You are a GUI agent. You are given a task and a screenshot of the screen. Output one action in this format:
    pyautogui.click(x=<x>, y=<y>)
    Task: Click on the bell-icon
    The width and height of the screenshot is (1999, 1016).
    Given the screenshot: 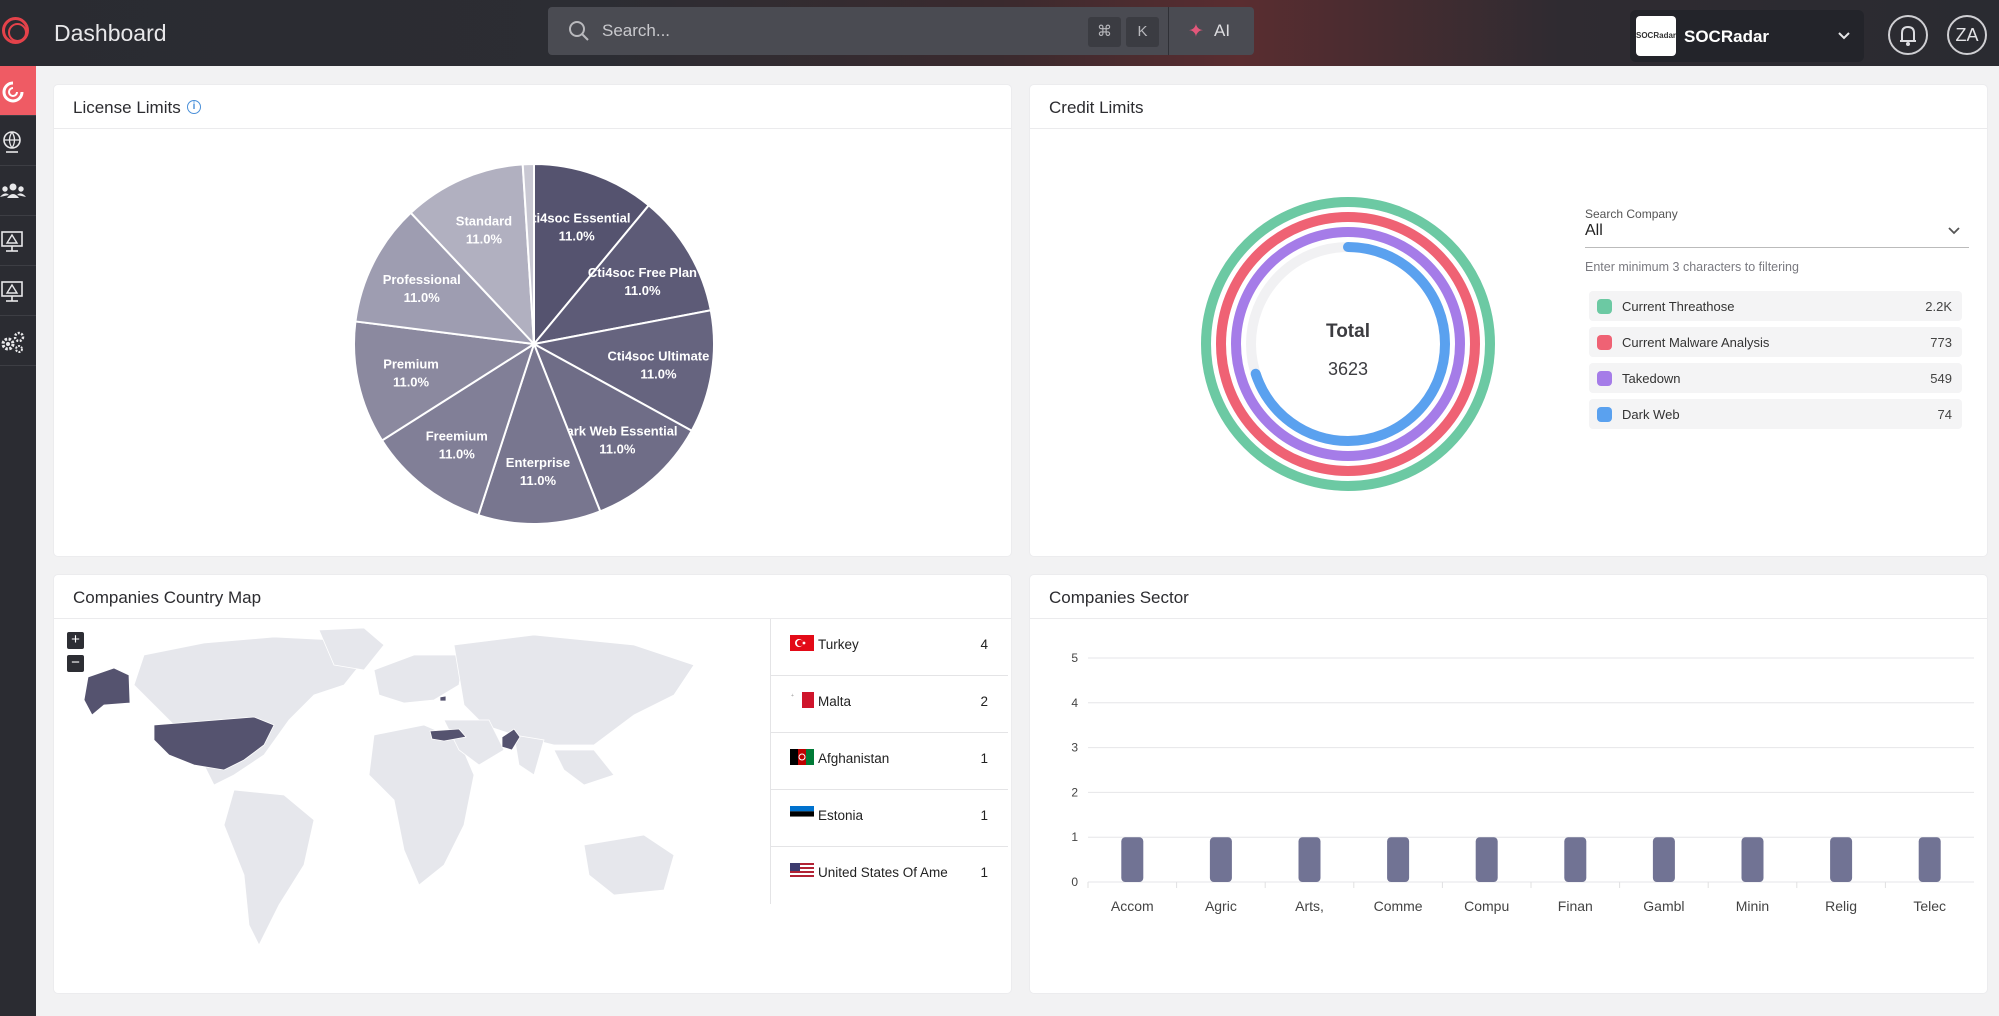 What is the action you would take?
    pyautogui.click(x=1908, y=35)
    